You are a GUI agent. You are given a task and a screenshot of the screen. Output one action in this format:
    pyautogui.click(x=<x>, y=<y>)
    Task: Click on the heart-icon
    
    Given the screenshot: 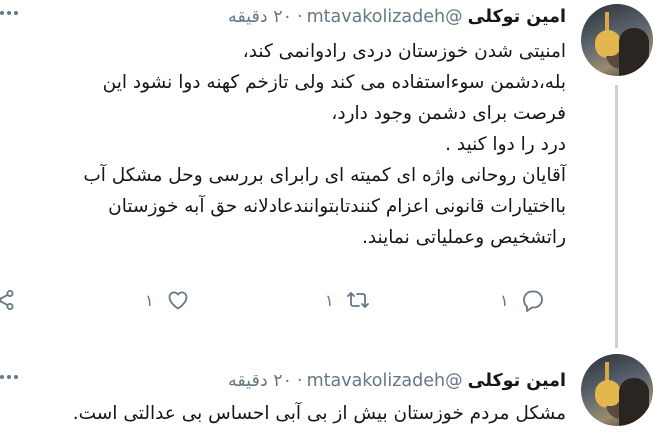 What is the action you would take?
    pyautogui.click(x=177, y=300)
    